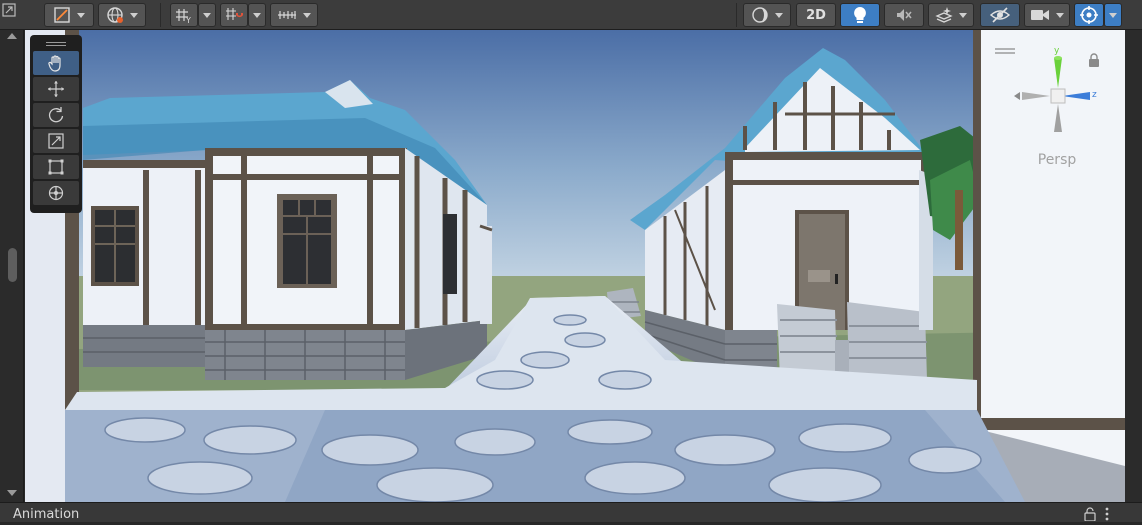 The width and height of the screenshot is (1142, 525). Describe the element at coordinates (760, 15) in the screenshot. I see `shaded-sphere-icon` at that location.